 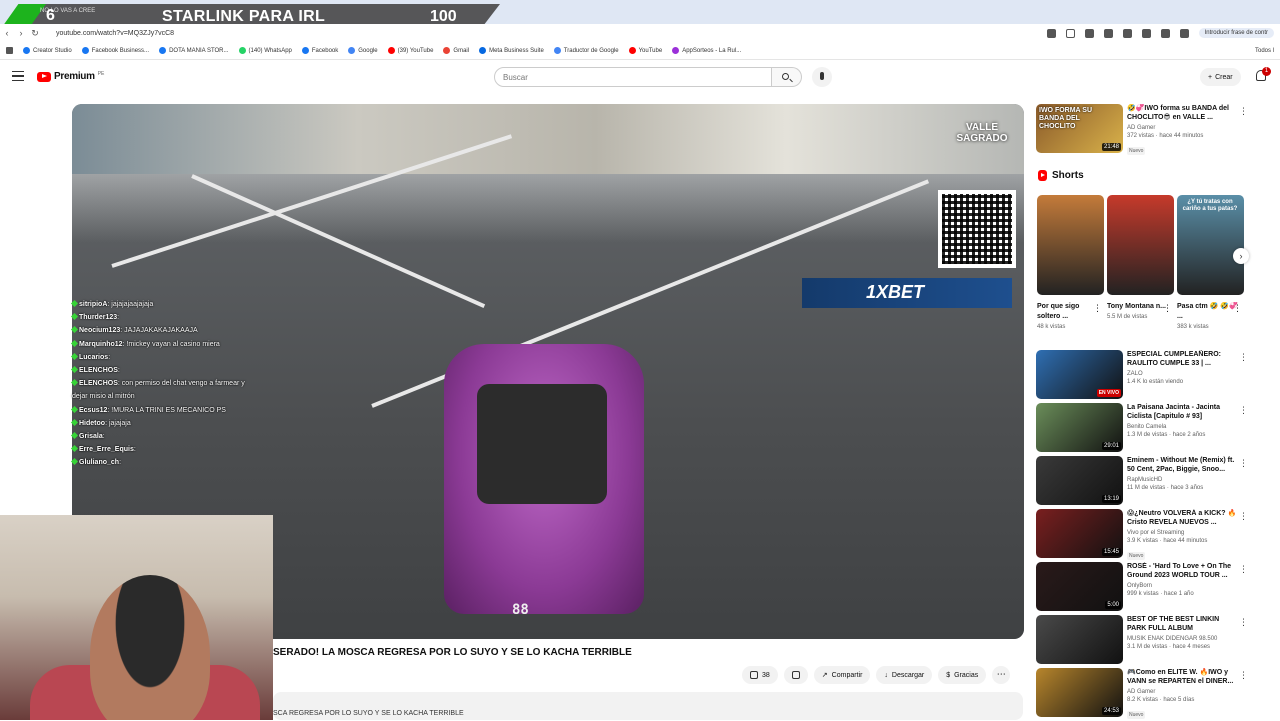 What do you see at coordinates (511, 50) in the screenshot?
I see `bookmark-item: Meta Business Suite` at bounding box center [511, 50].